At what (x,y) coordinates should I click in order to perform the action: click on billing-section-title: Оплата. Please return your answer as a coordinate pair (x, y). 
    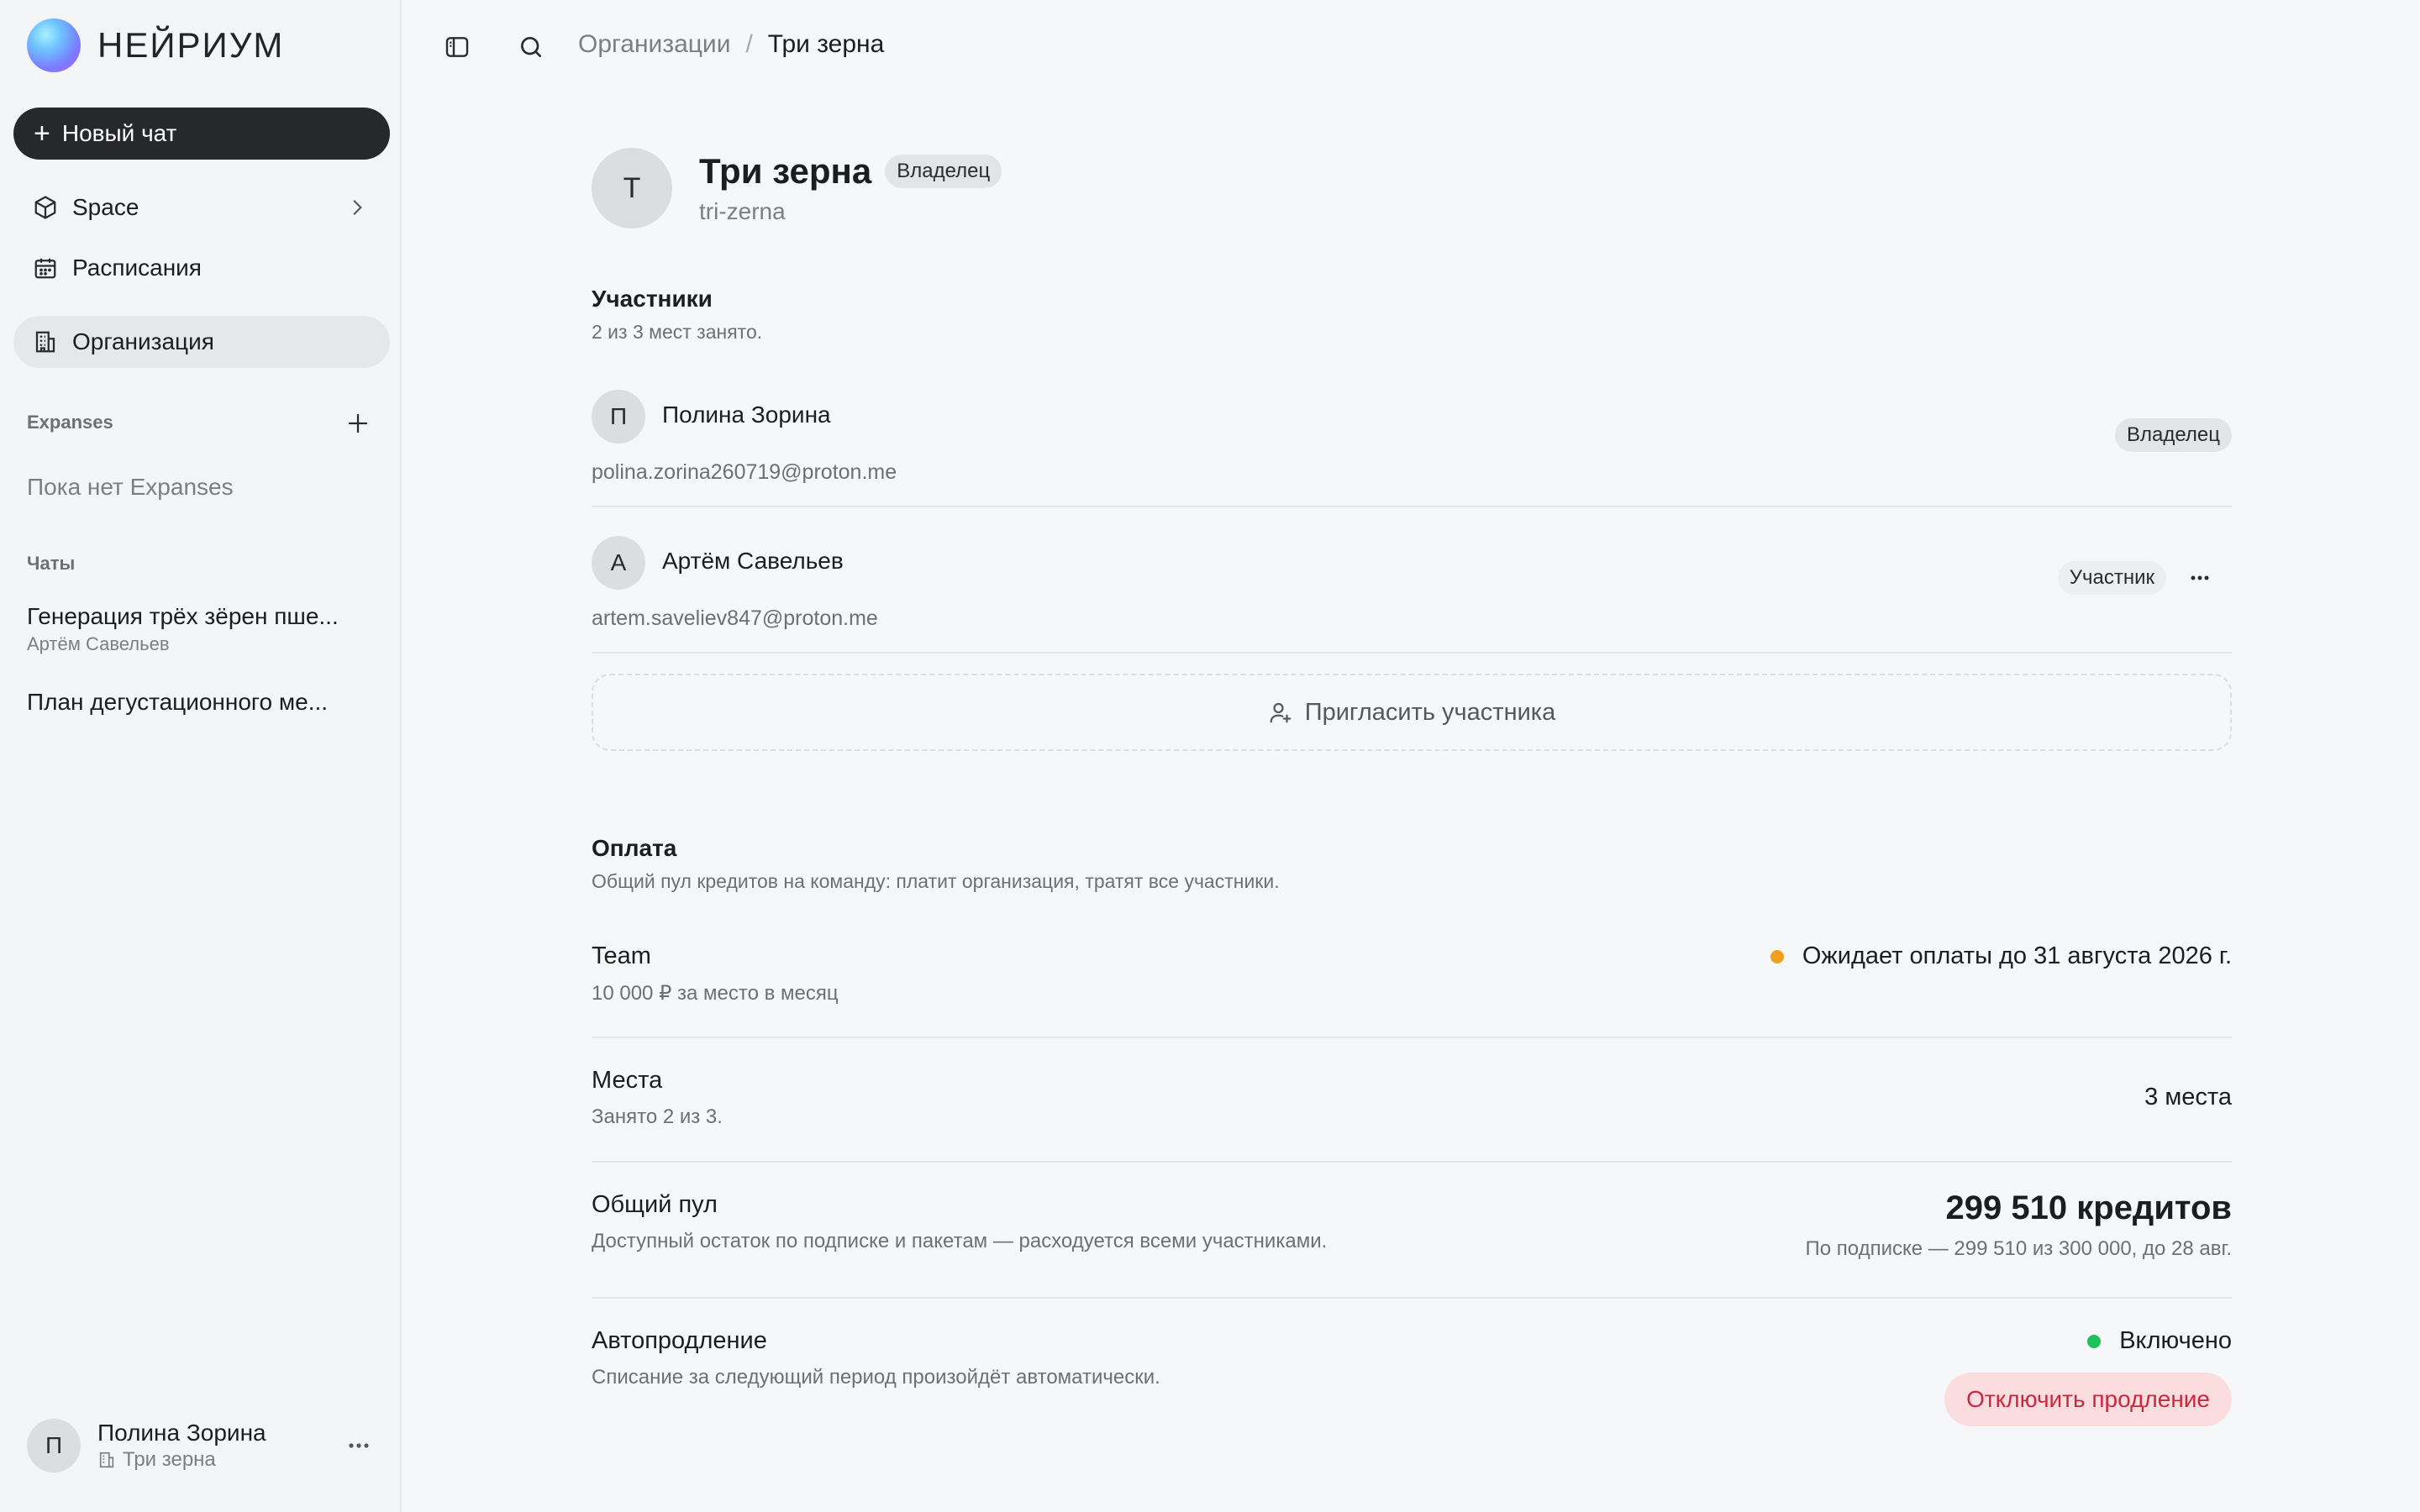
    Looking at the image, I should click on (634, 848).